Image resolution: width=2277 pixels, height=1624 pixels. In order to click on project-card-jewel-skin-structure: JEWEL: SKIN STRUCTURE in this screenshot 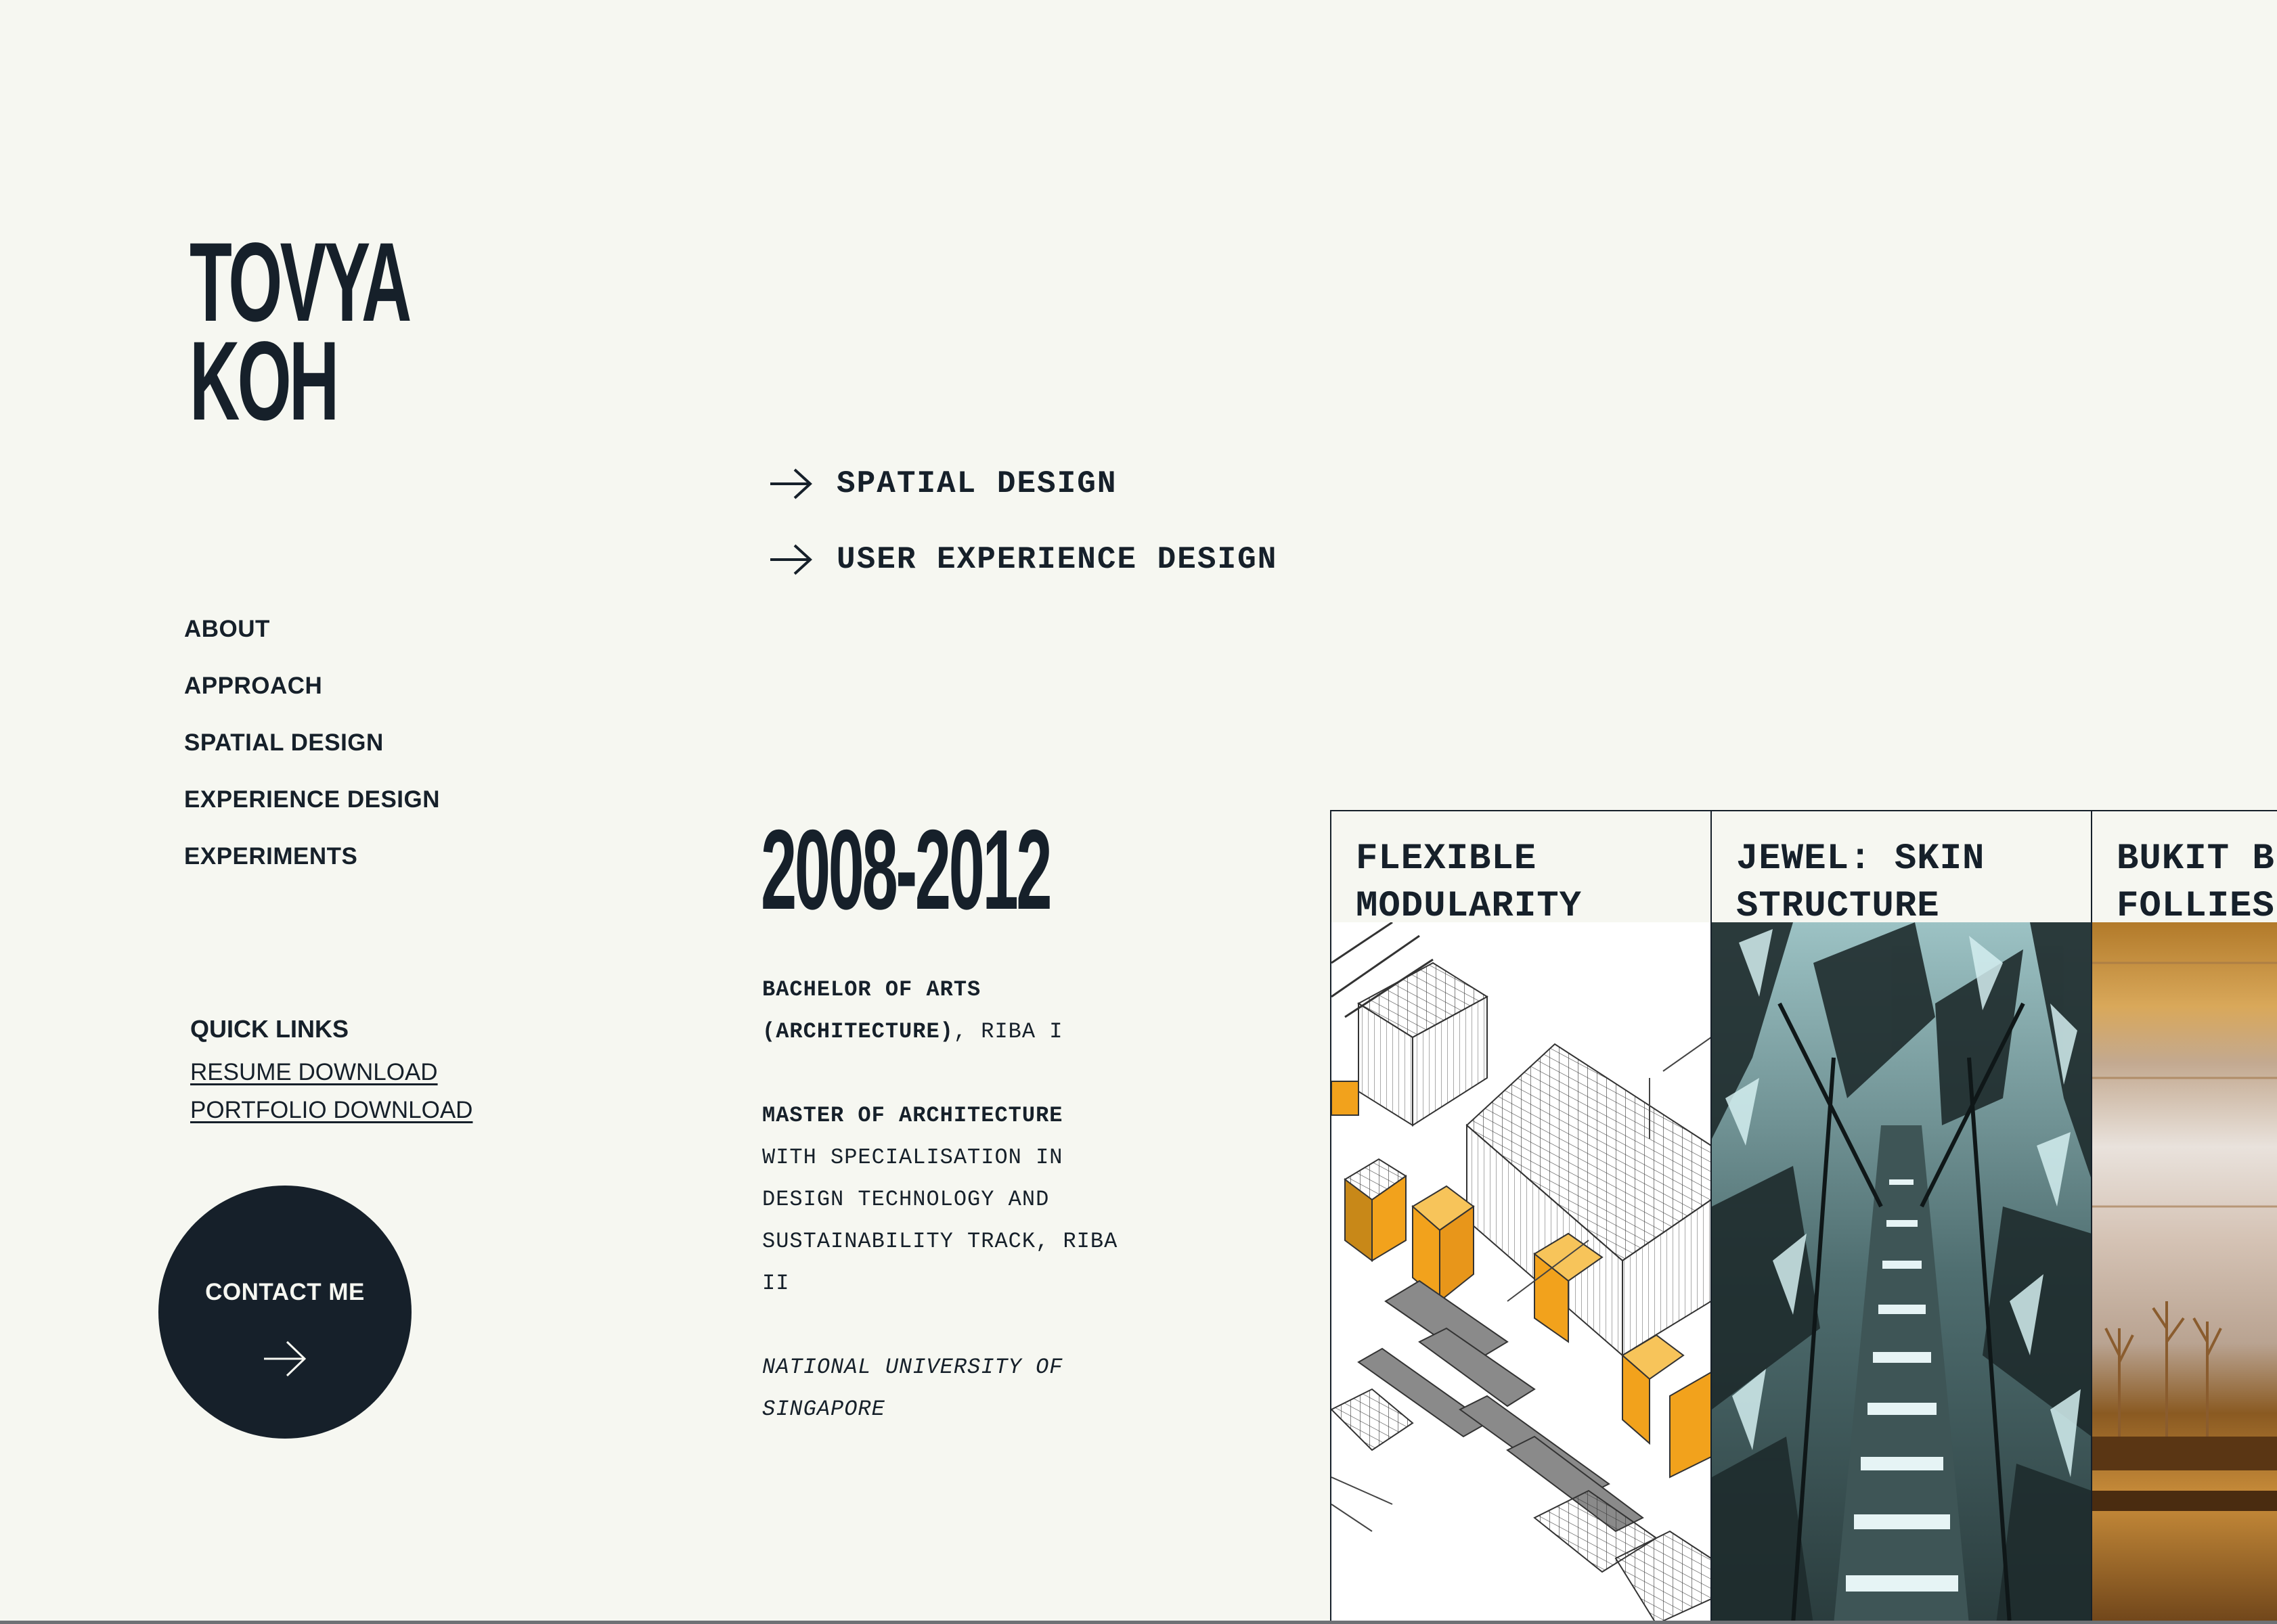, I will do `click(1901, 1217)`.